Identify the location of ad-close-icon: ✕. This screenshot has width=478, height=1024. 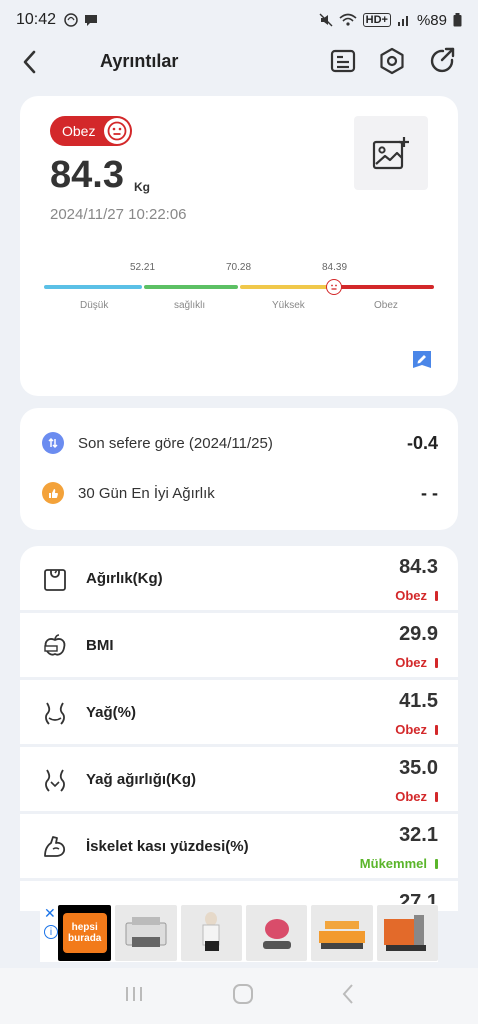
(50, 913).